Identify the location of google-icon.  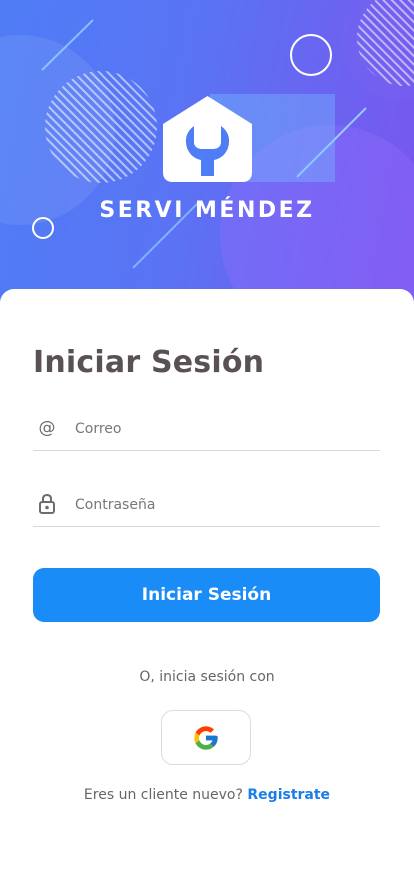
(206, 737).